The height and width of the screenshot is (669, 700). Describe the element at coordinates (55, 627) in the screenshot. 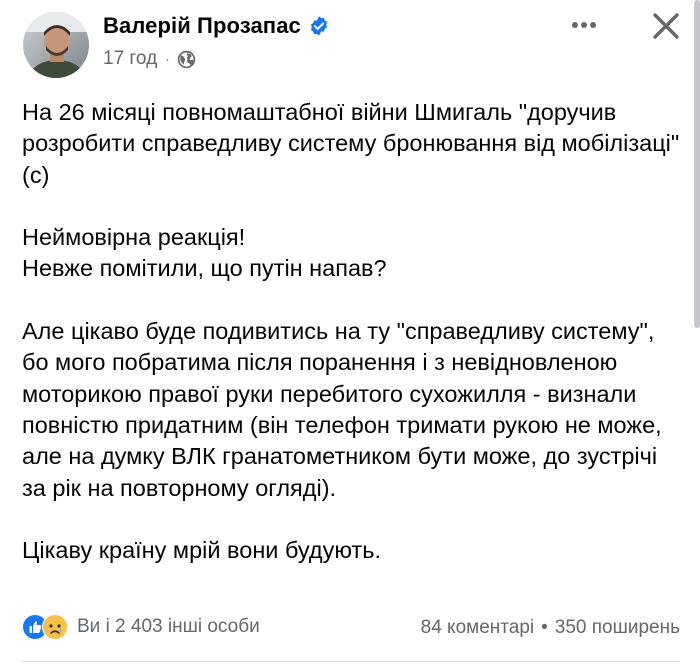

I see `sad-icon` at that location.